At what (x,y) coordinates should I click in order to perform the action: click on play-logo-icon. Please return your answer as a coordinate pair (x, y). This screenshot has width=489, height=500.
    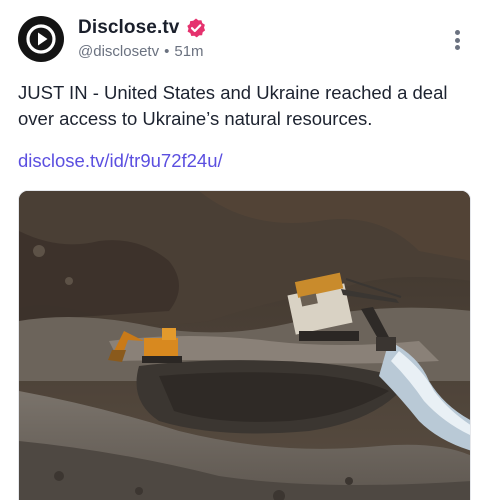
    Looking at the image, I should click on (41, 39).